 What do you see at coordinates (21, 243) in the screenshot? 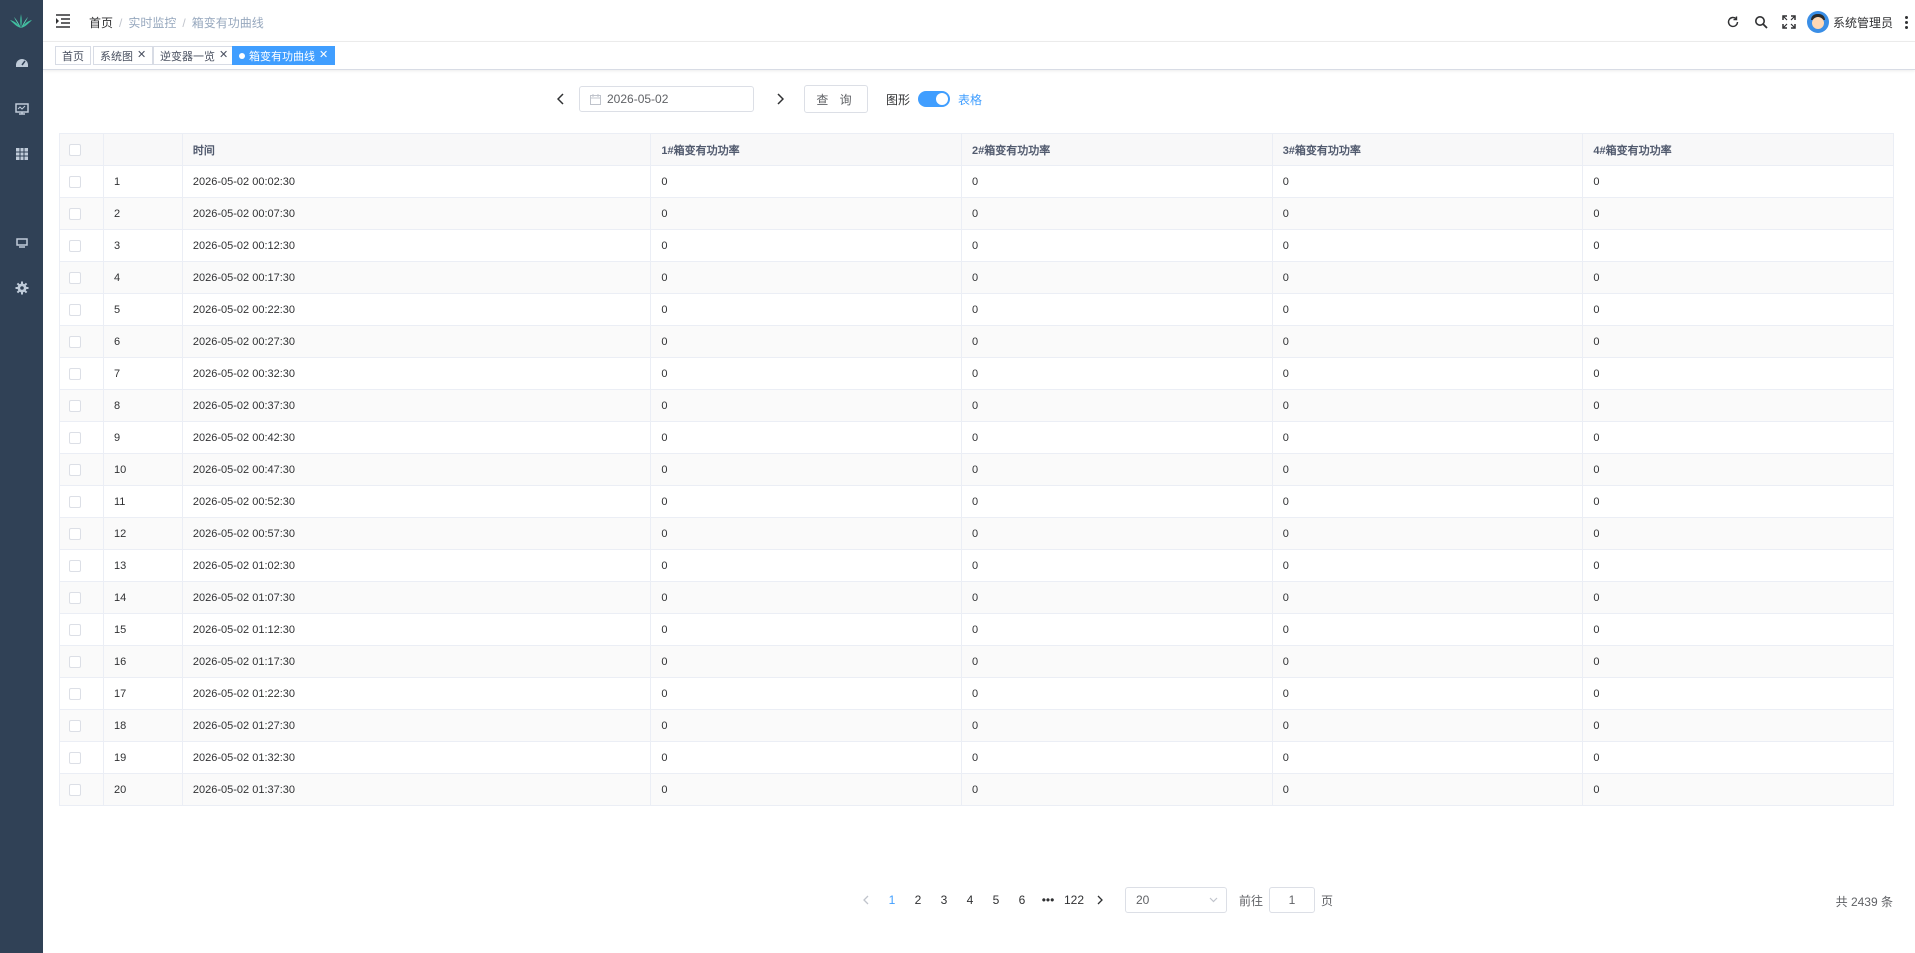
I see `sidebar-item-report` at bounding box center [21, 243].